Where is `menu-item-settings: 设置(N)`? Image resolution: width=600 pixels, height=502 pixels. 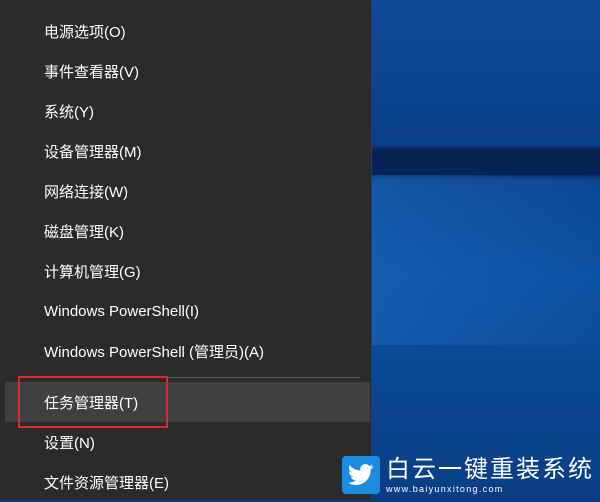 menu-item-settings: 设置(N) is located at coordinates (185, 442).